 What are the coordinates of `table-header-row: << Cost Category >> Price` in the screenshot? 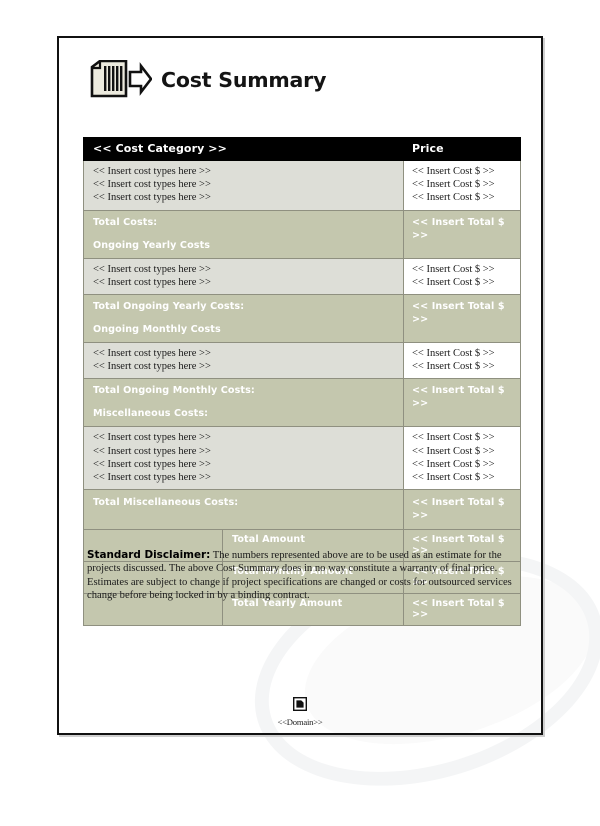 It's located at (302, 149).